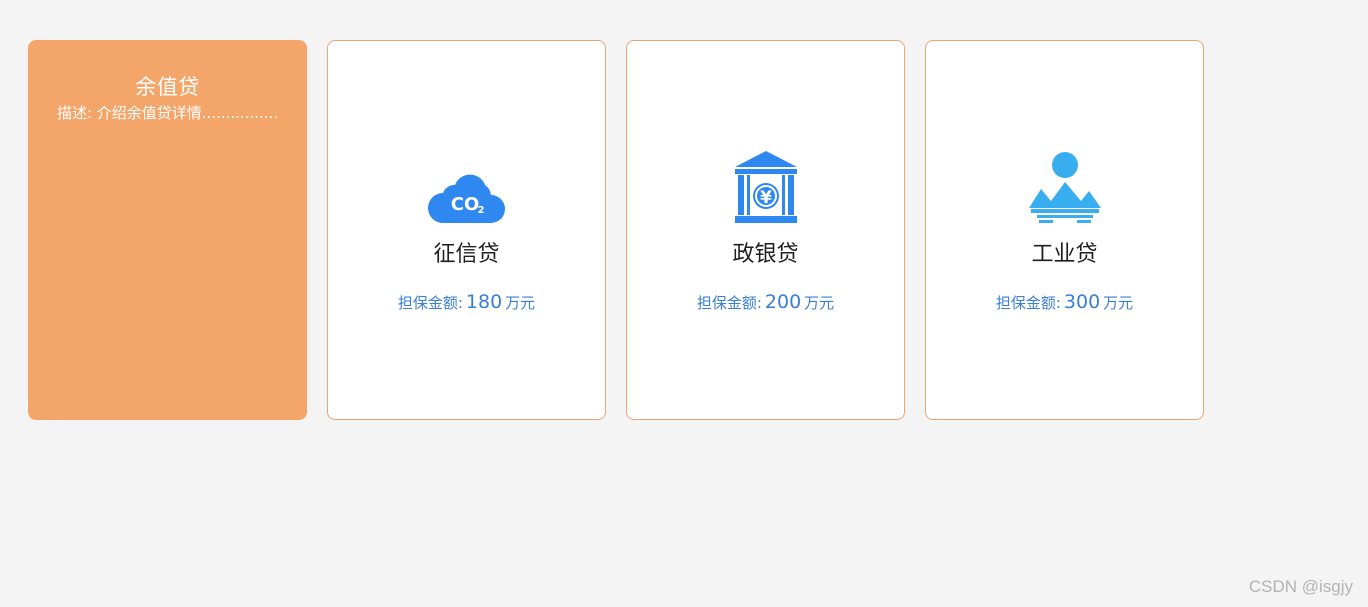 This screenshot has height=607, width=1368. Describe the element at coordinates (480, 210) in the screenshot. I see `svg-text: 2` at that location.